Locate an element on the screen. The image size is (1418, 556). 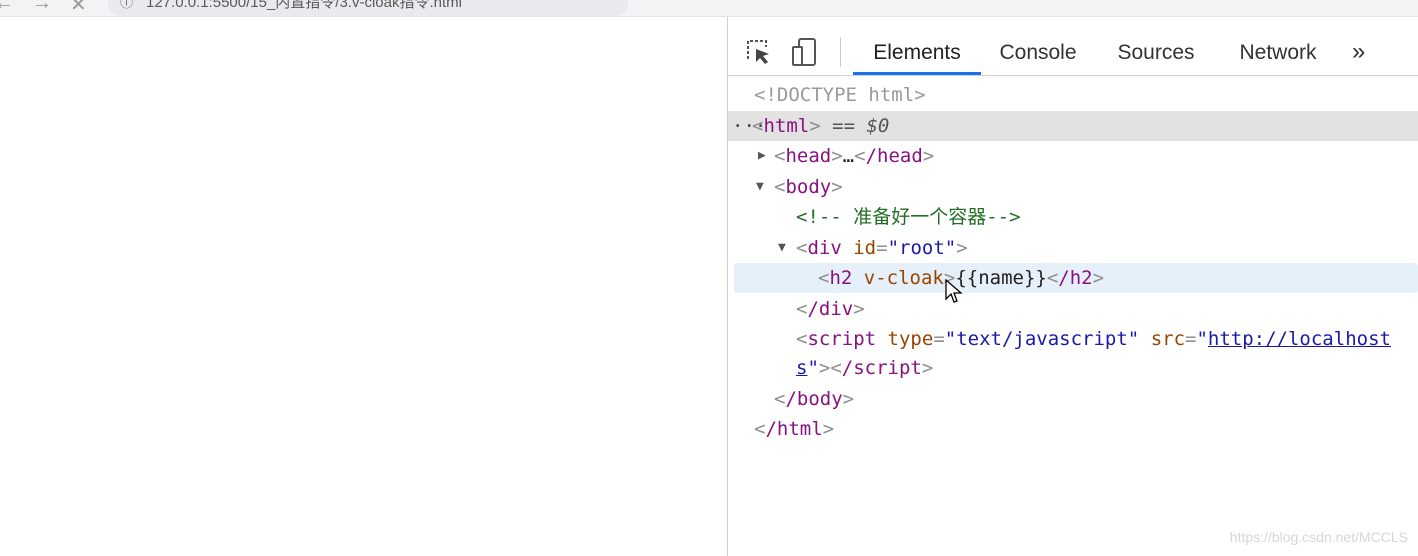
script-src-link-end: s is located at coordinates (801, 368).